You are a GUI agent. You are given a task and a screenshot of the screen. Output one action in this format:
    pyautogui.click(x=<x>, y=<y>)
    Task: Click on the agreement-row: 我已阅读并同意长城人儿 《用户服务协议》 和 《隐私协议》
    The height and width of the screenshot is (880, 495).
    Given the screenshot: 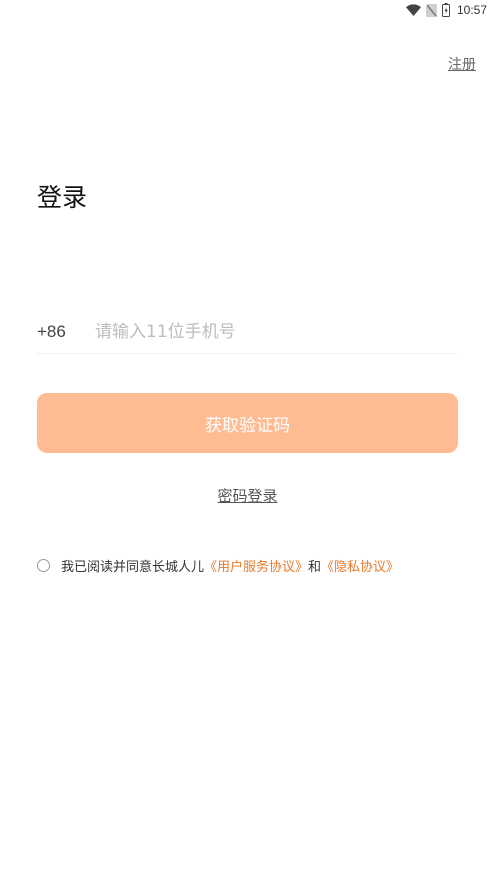 What is the action you would take?
    pyautogui.click(x=218, y=565)
    